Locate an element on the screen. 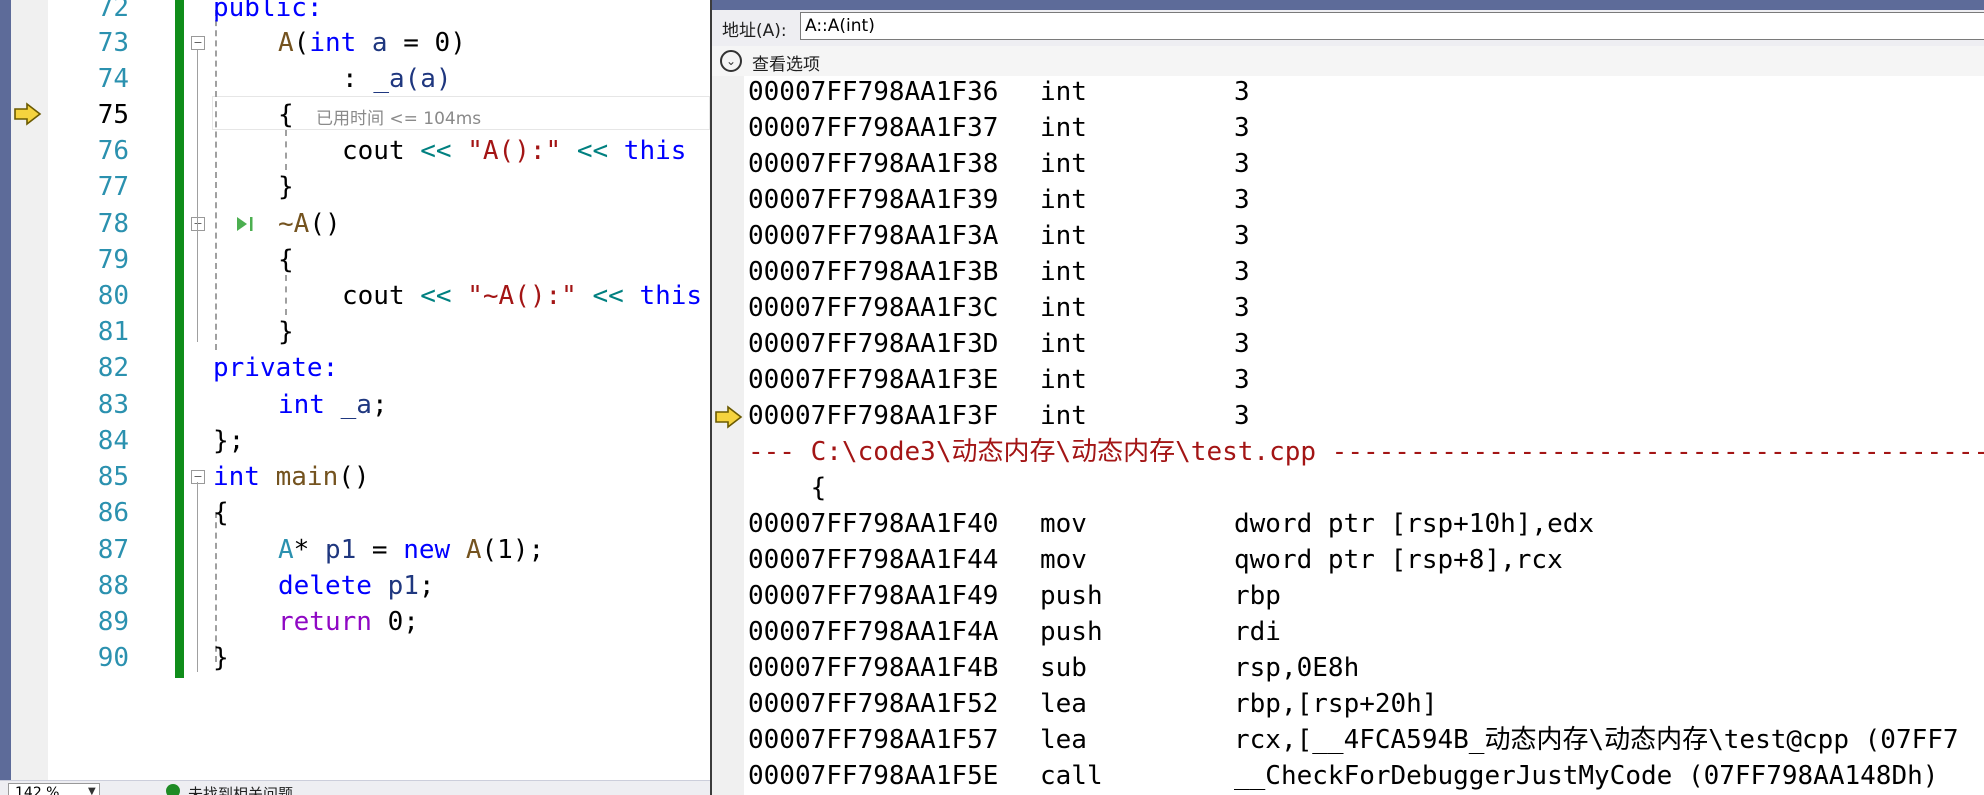 The image size is (1984, 795). line-number-current: 75 is located at coordinates (113, 115).